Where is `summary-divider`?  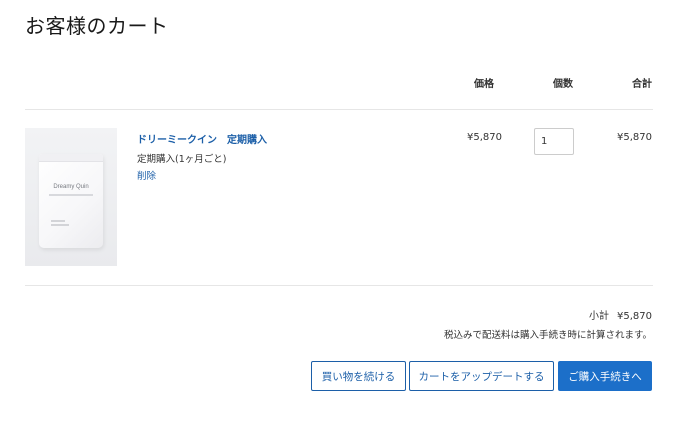
summary-divider is located at coordinates (339, 285).